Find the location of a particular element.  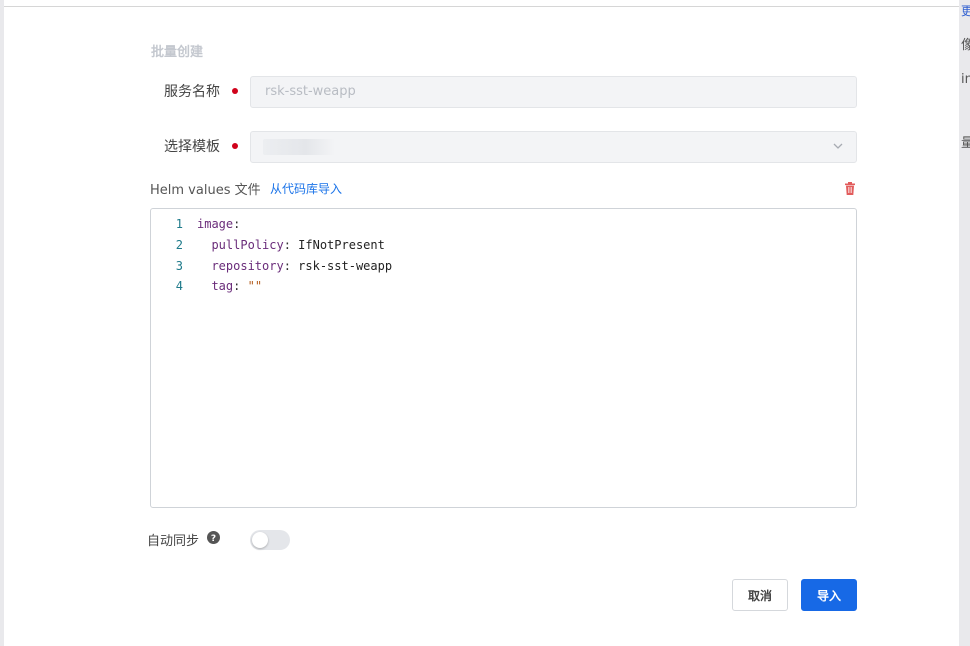

auto-sync-toggle is located at coordinates (270, 540).